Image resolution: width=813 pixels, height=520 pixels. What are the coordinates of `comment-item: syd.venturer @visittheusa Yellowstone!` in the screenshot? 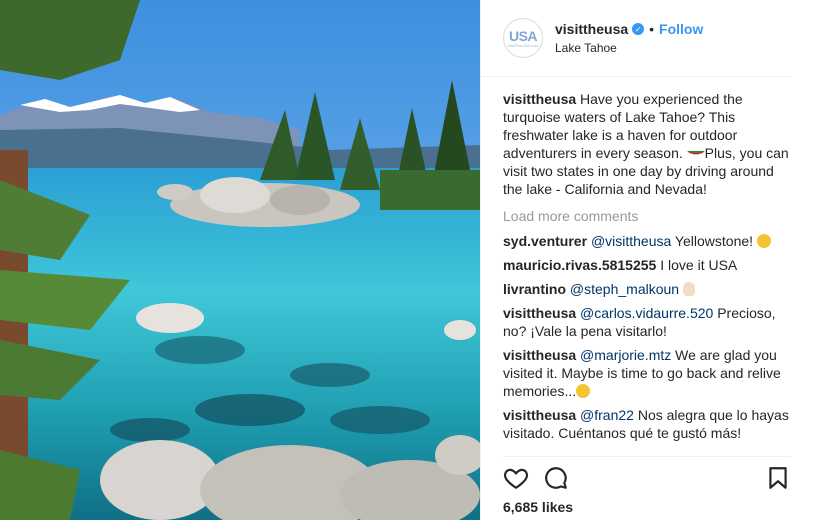 It's located at (647, 241).